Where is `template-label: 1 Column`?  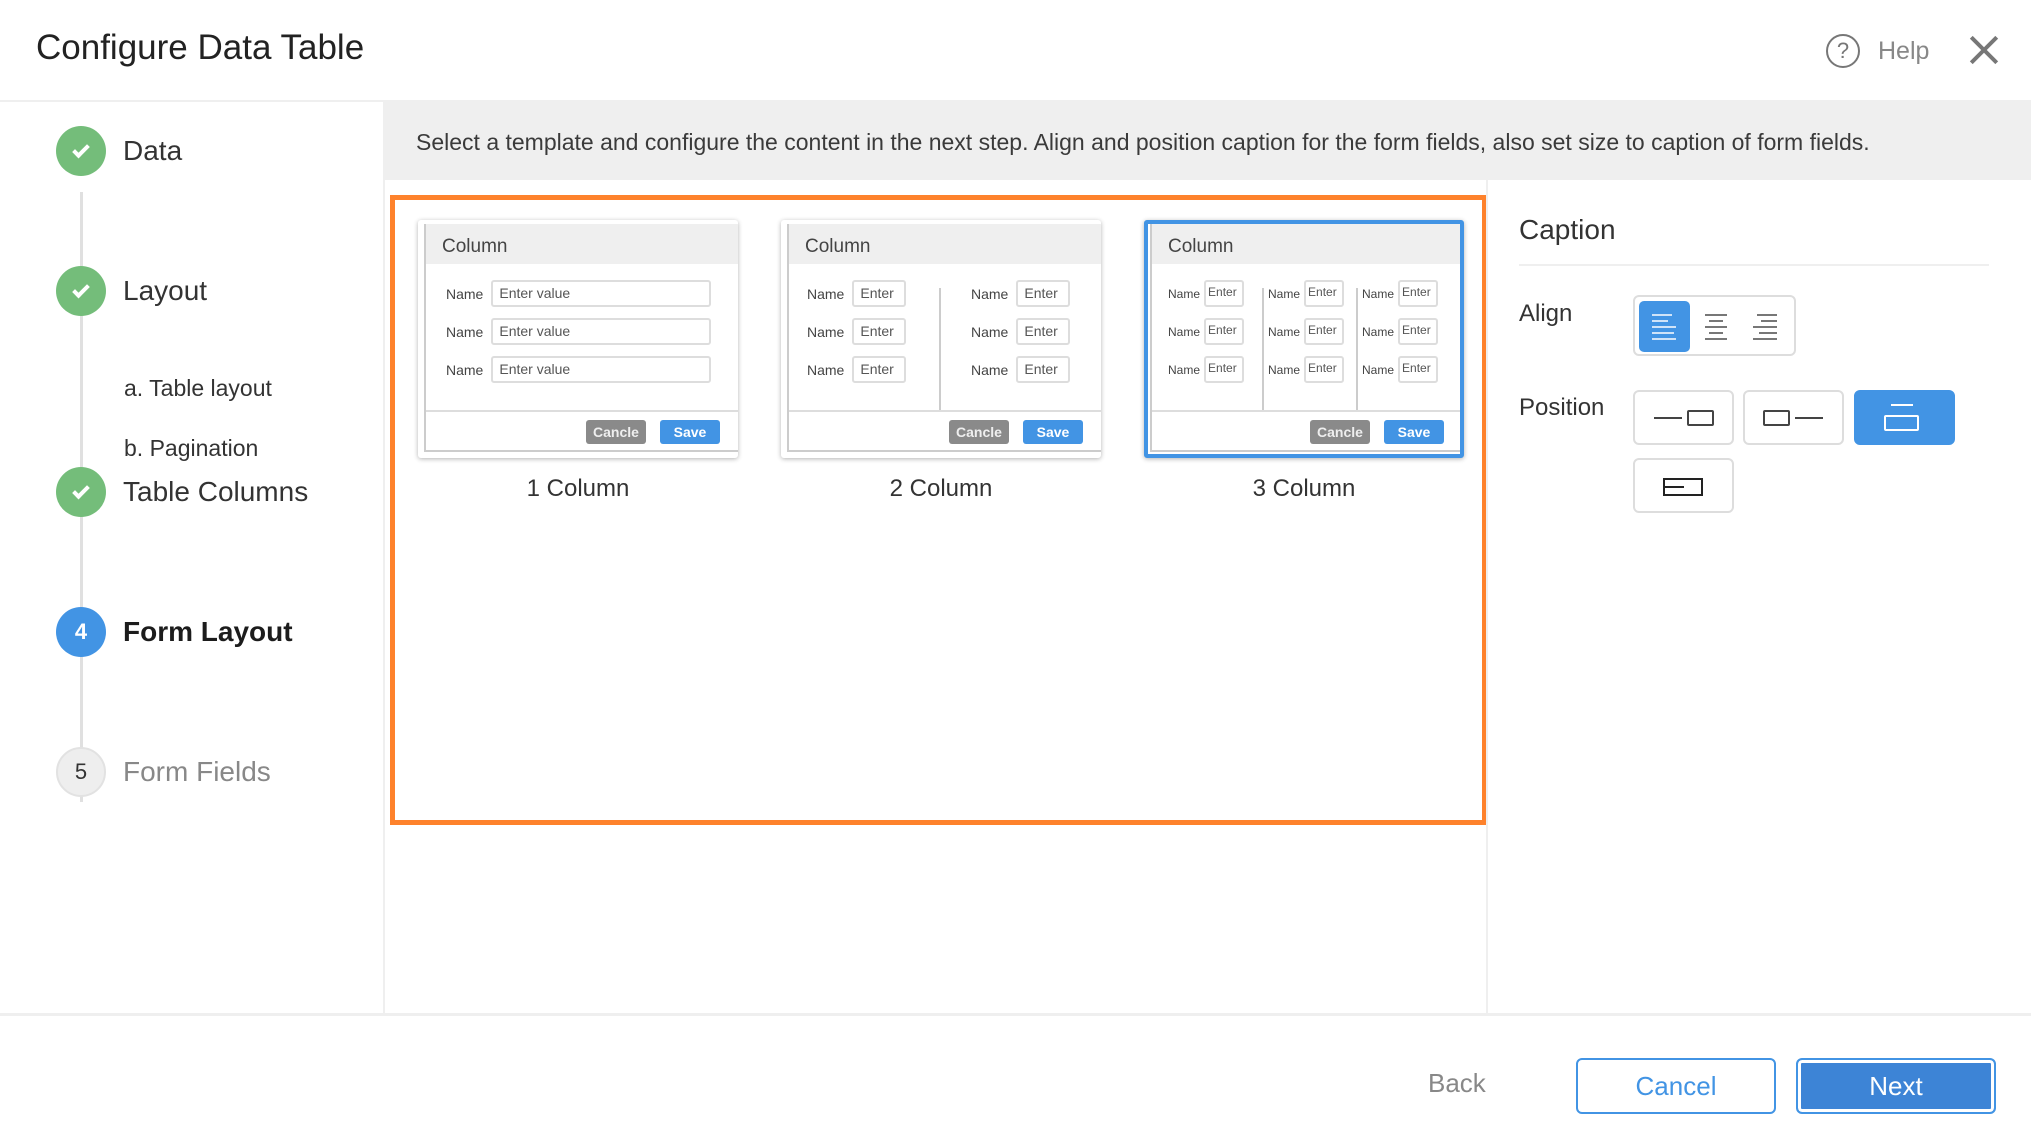
template-label: 1 Column is located at coordinates (578, 489).